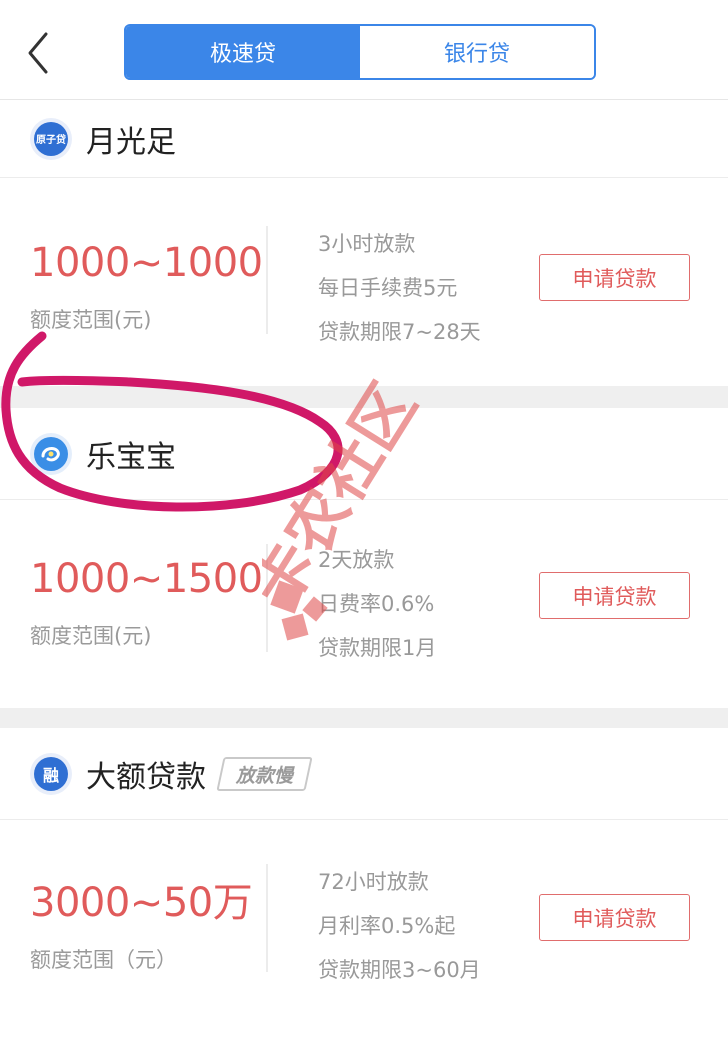 Image resolution: width=728 pixels, height=1042 pixels. I want to click on product-name: 乐宝宝, so click(131, 457).